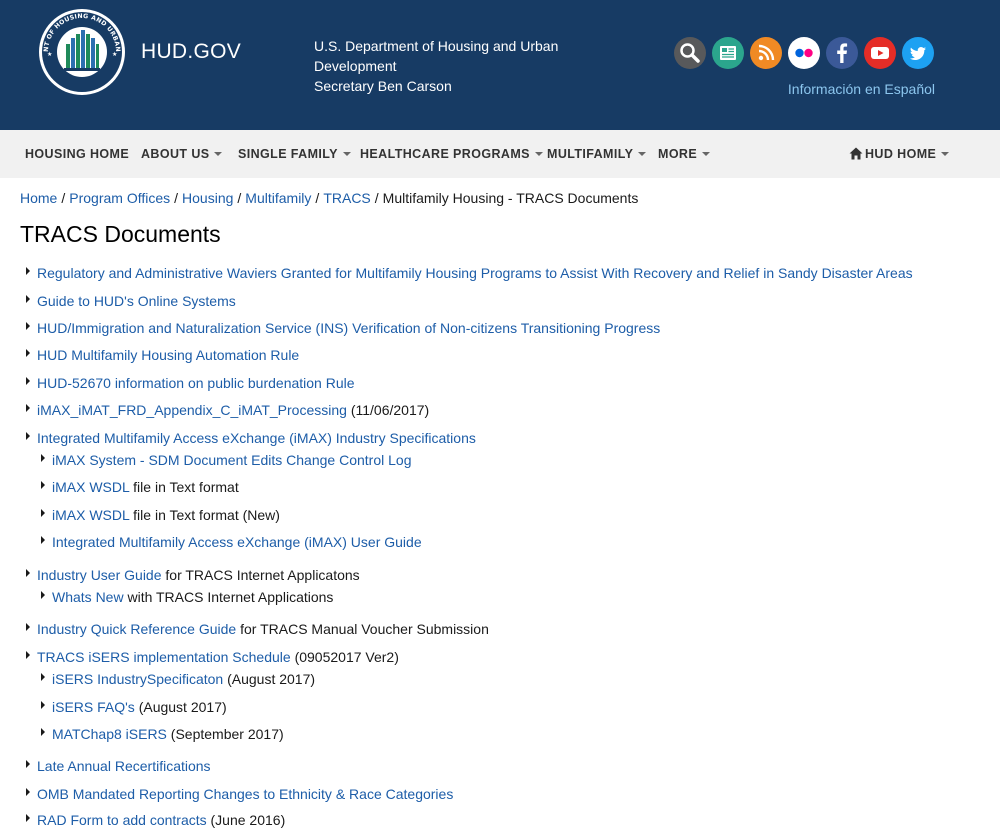 The image size is (1000, 828). What do you see at coordinates (175, 154) in the screenshot?
I see `nav-label: ABOUT US` at bounding box center [175, 154].